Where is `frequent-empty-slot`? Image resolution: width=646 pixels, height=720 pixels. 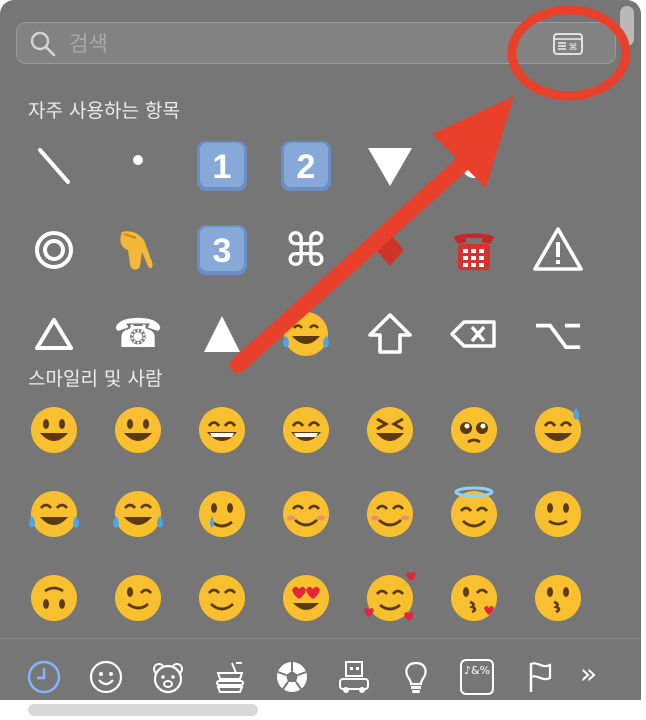
frequent-empty-slot is located at coordinates (558, 166).